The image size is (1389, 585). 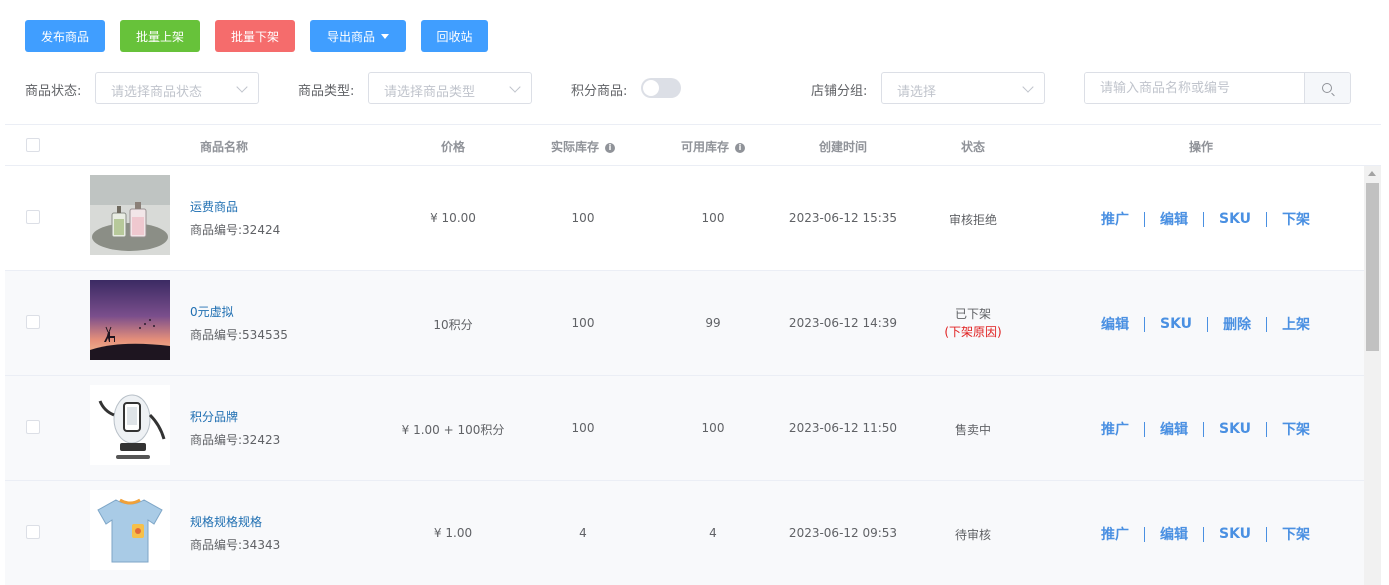 What do you see at coordinates (326, 91) in the screenshot?
I see `type-filter-label: 商品类型:` at bounding box center [326, 91].